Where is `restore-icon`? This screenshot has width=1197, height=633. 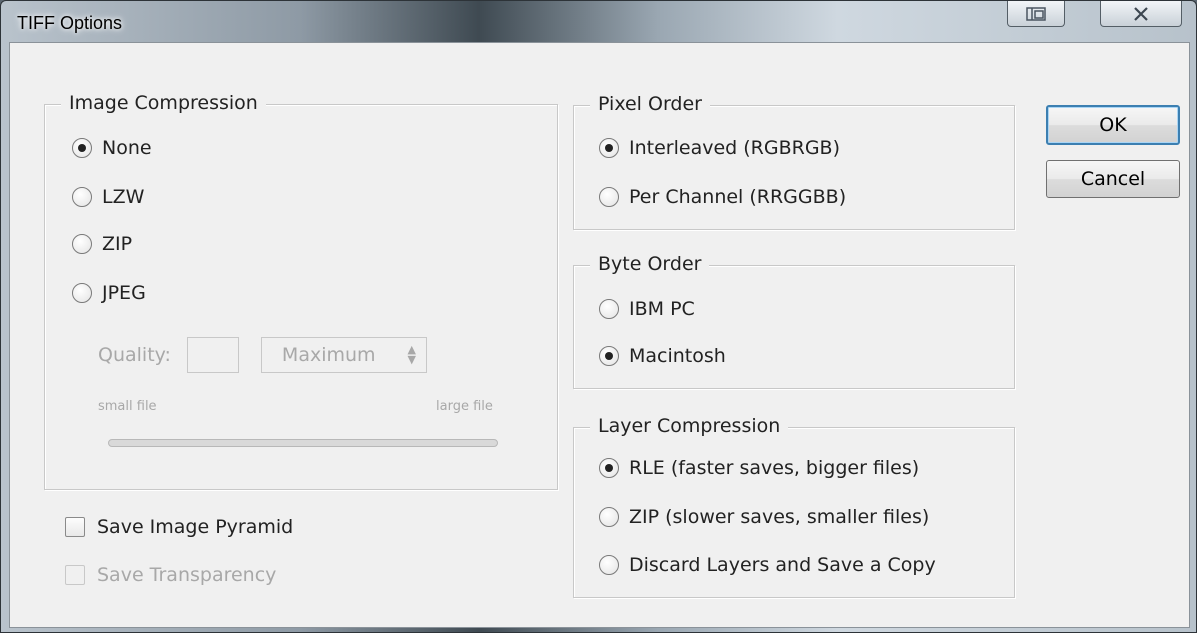
restore-icon is located at coordinates (1036, 13).